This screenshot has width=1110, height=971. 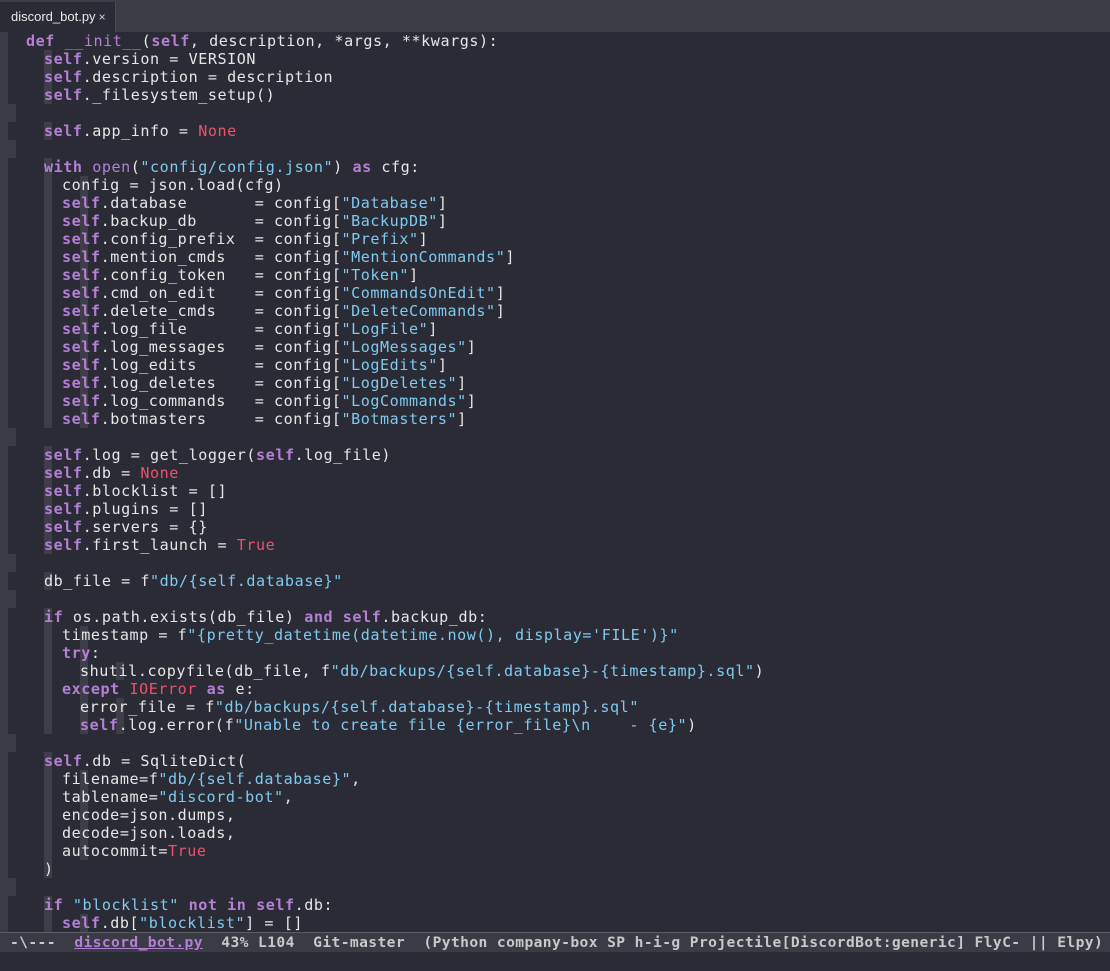 I want to click on code-token: ._filesystem_setup(), so click(x=179, y=95).